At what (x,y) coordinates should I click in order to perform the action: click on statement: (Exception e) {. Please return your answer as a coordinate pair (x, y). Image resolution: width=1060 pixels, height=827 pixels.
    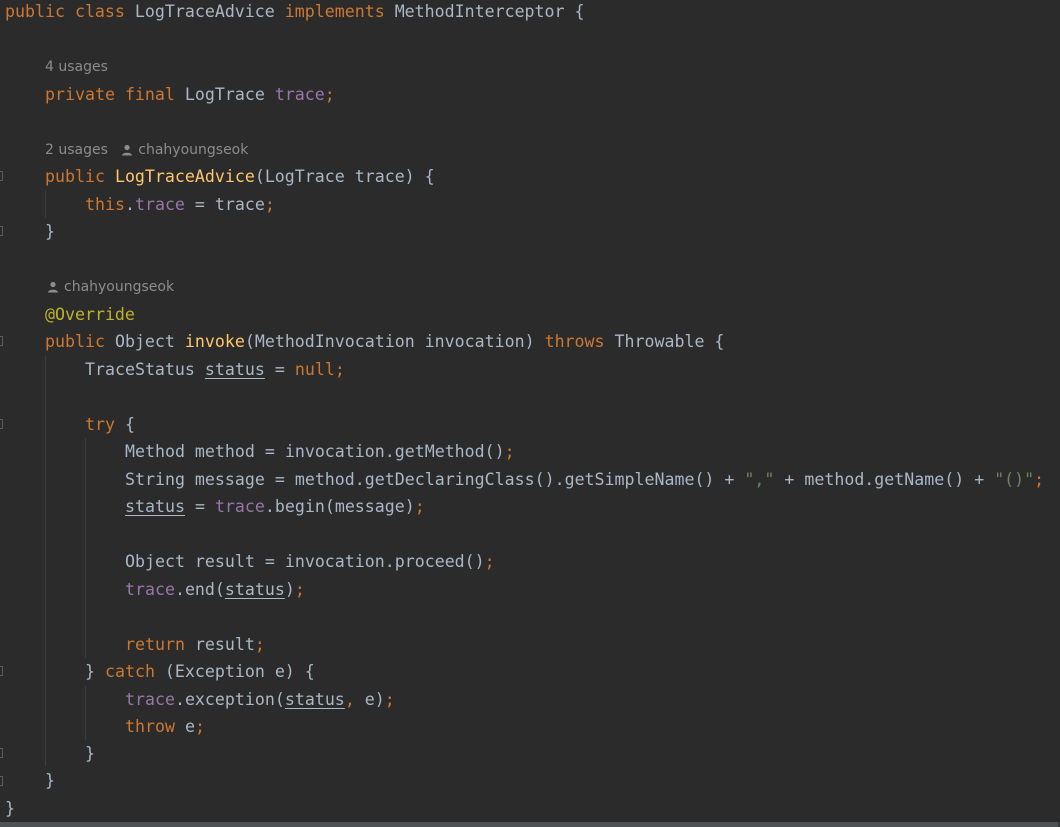
    Looking at the image, I should click on (234, 671).